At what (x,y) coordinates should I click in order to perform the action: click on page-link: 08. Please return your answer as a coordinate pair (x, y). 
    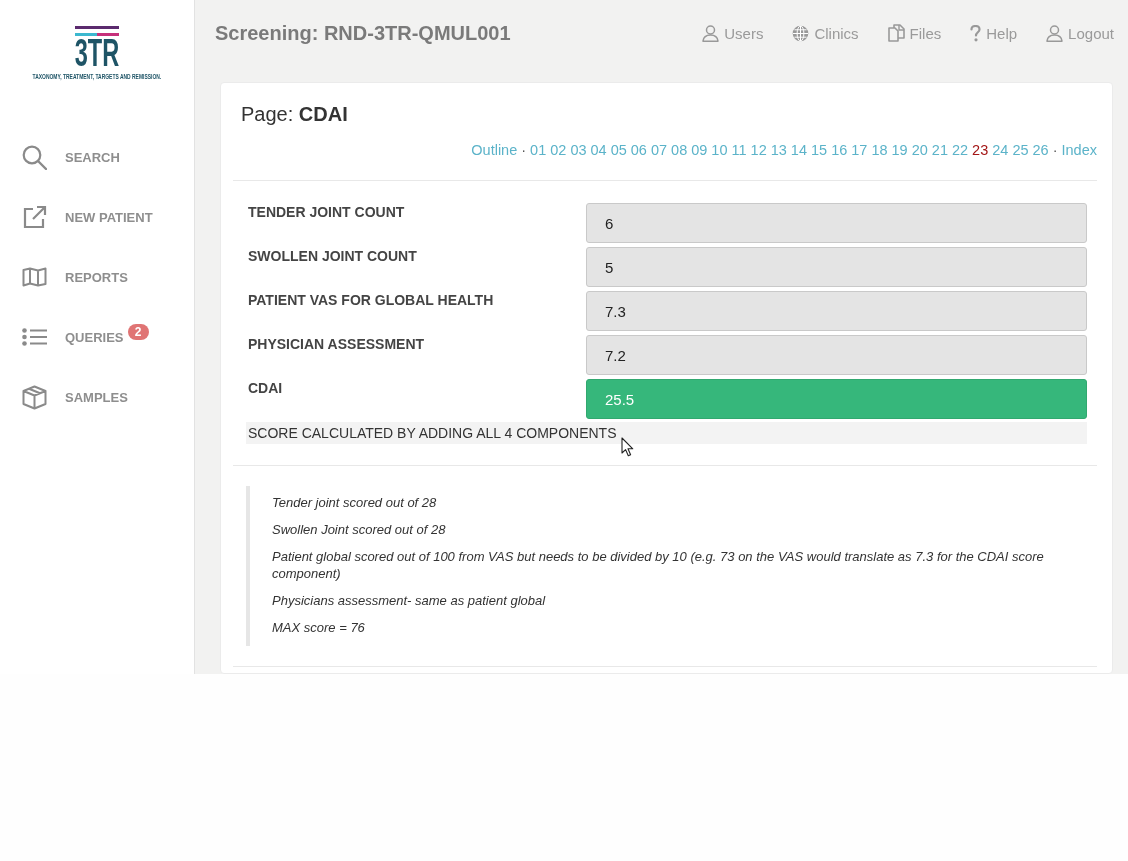
    Looking at the image, I should click on (679, 150).